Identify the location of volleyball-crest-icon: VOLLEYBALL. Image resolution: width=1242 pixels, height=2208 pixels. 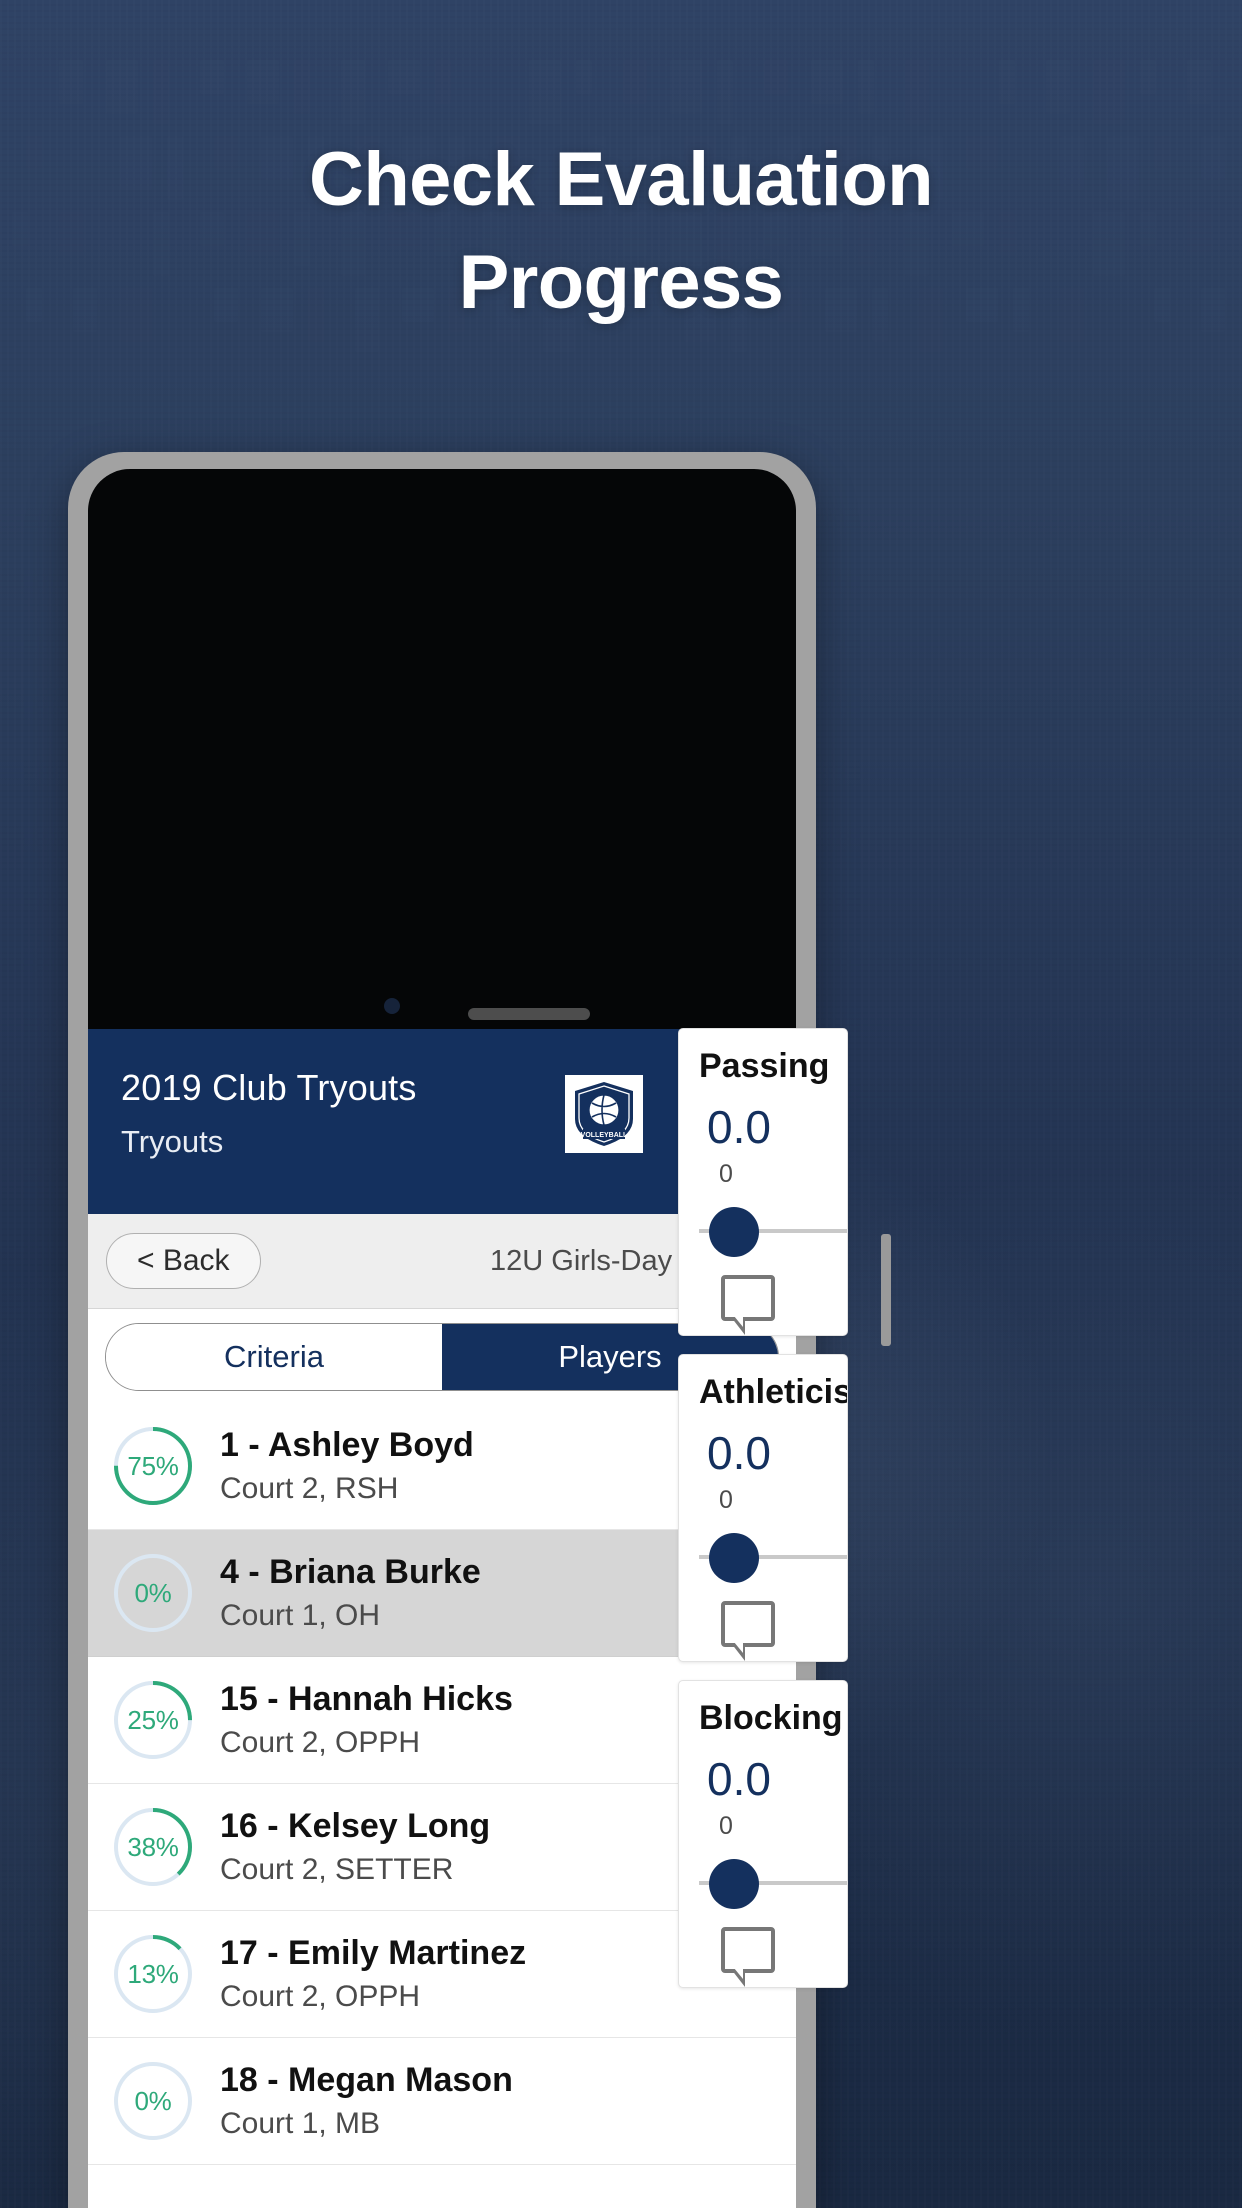
(604, 1114).